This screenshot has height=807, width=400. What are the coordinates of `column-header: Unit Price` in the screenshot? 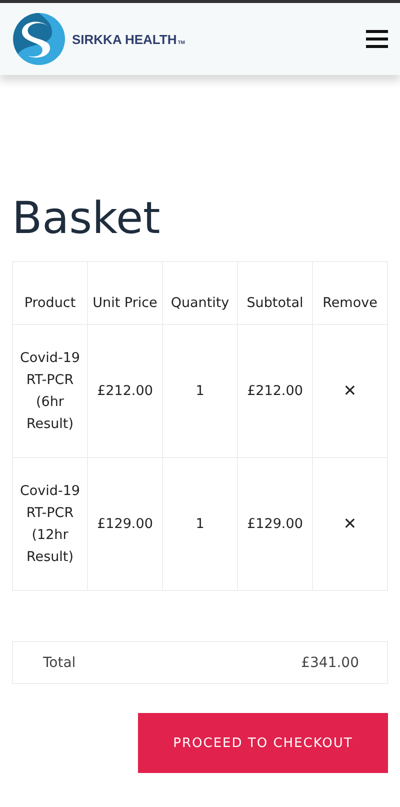 It's located at (125, 293).